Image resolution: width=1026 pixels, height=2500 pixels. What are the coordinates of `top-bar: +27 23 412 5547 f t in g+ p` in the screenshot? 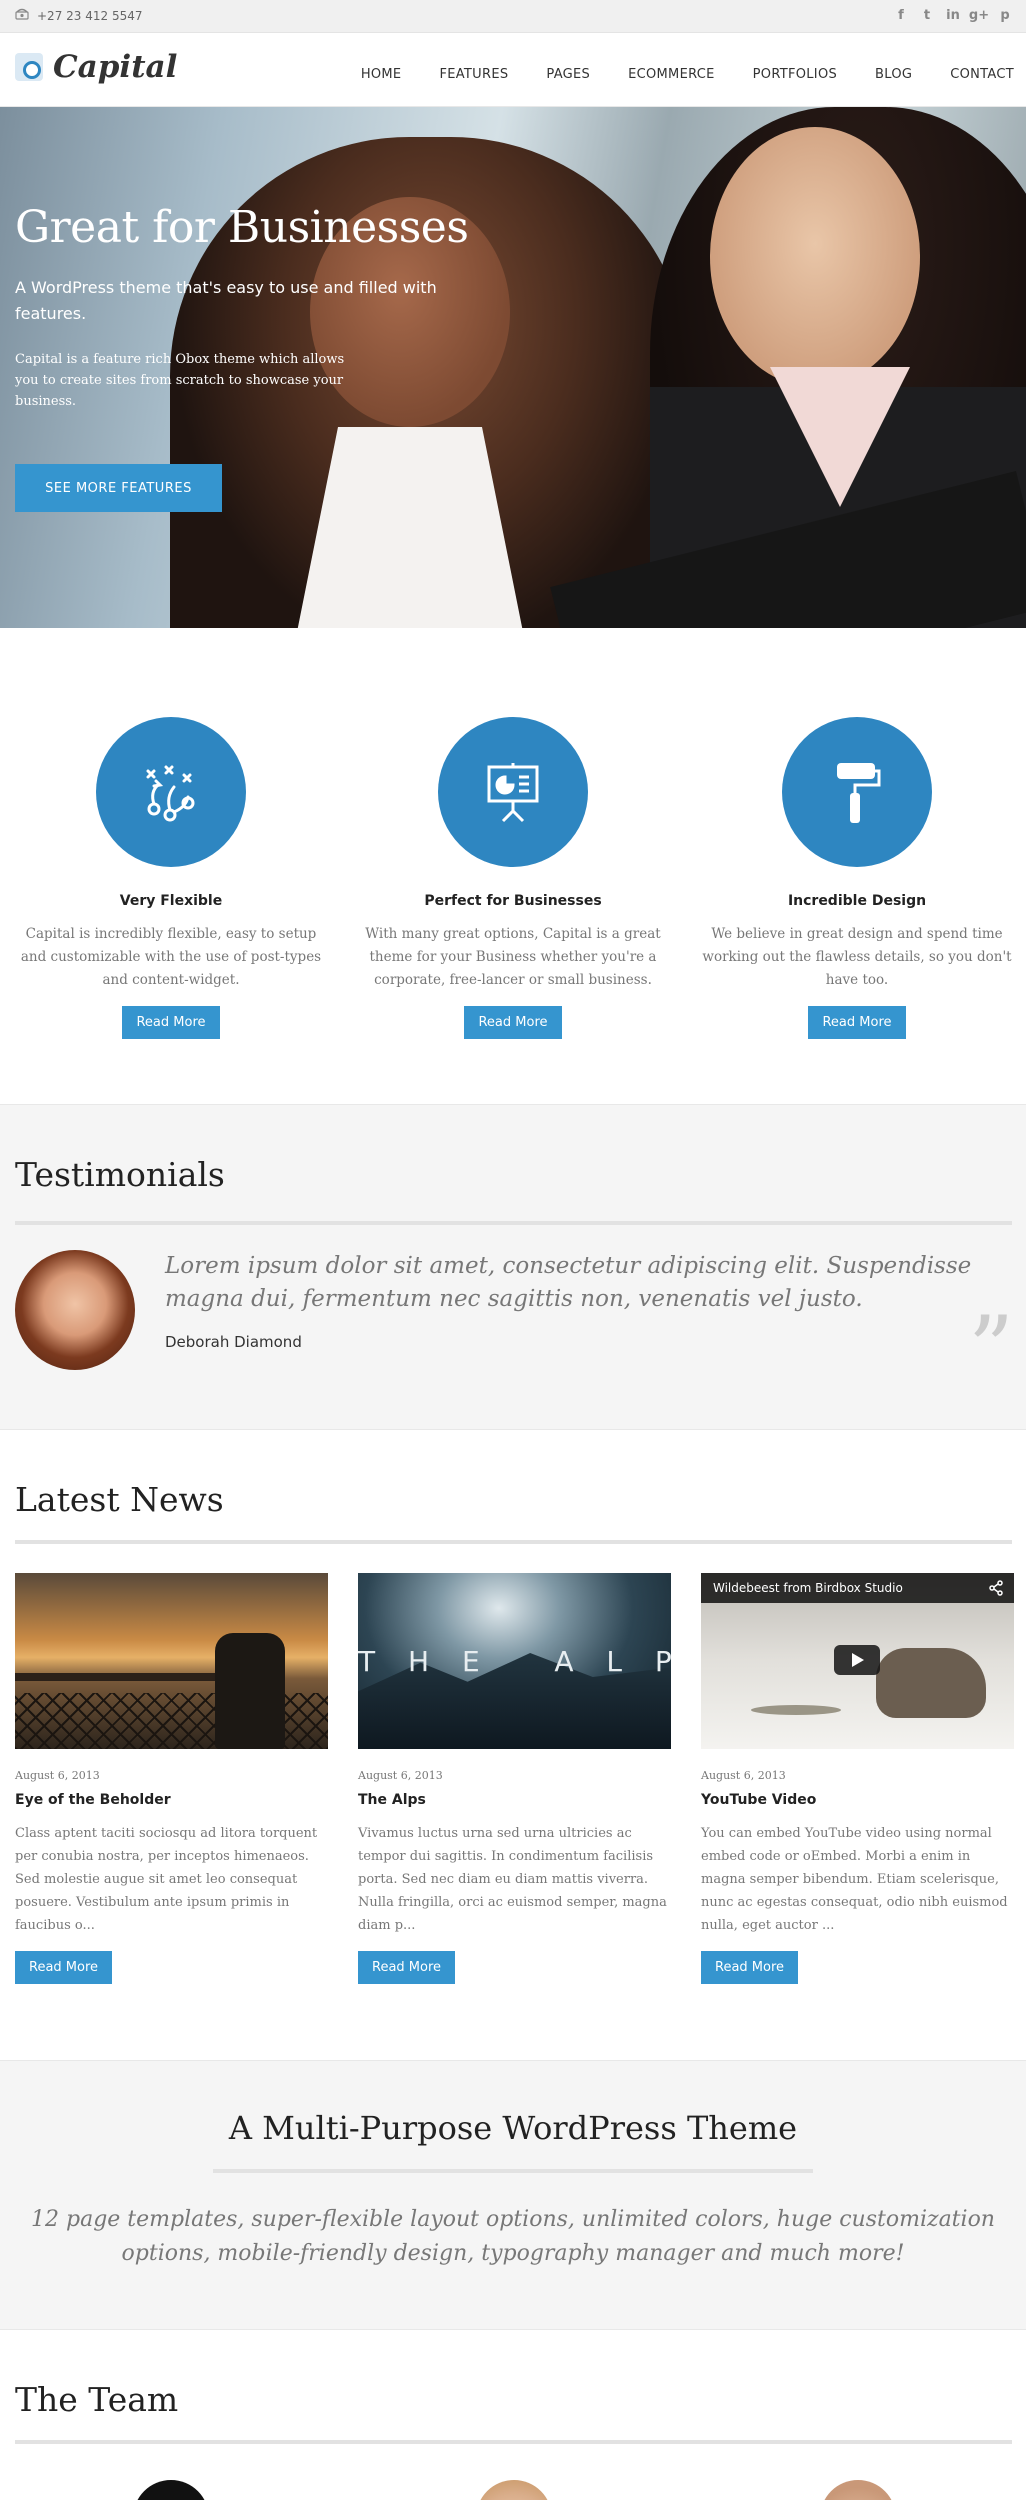 It's located at (513, 16).